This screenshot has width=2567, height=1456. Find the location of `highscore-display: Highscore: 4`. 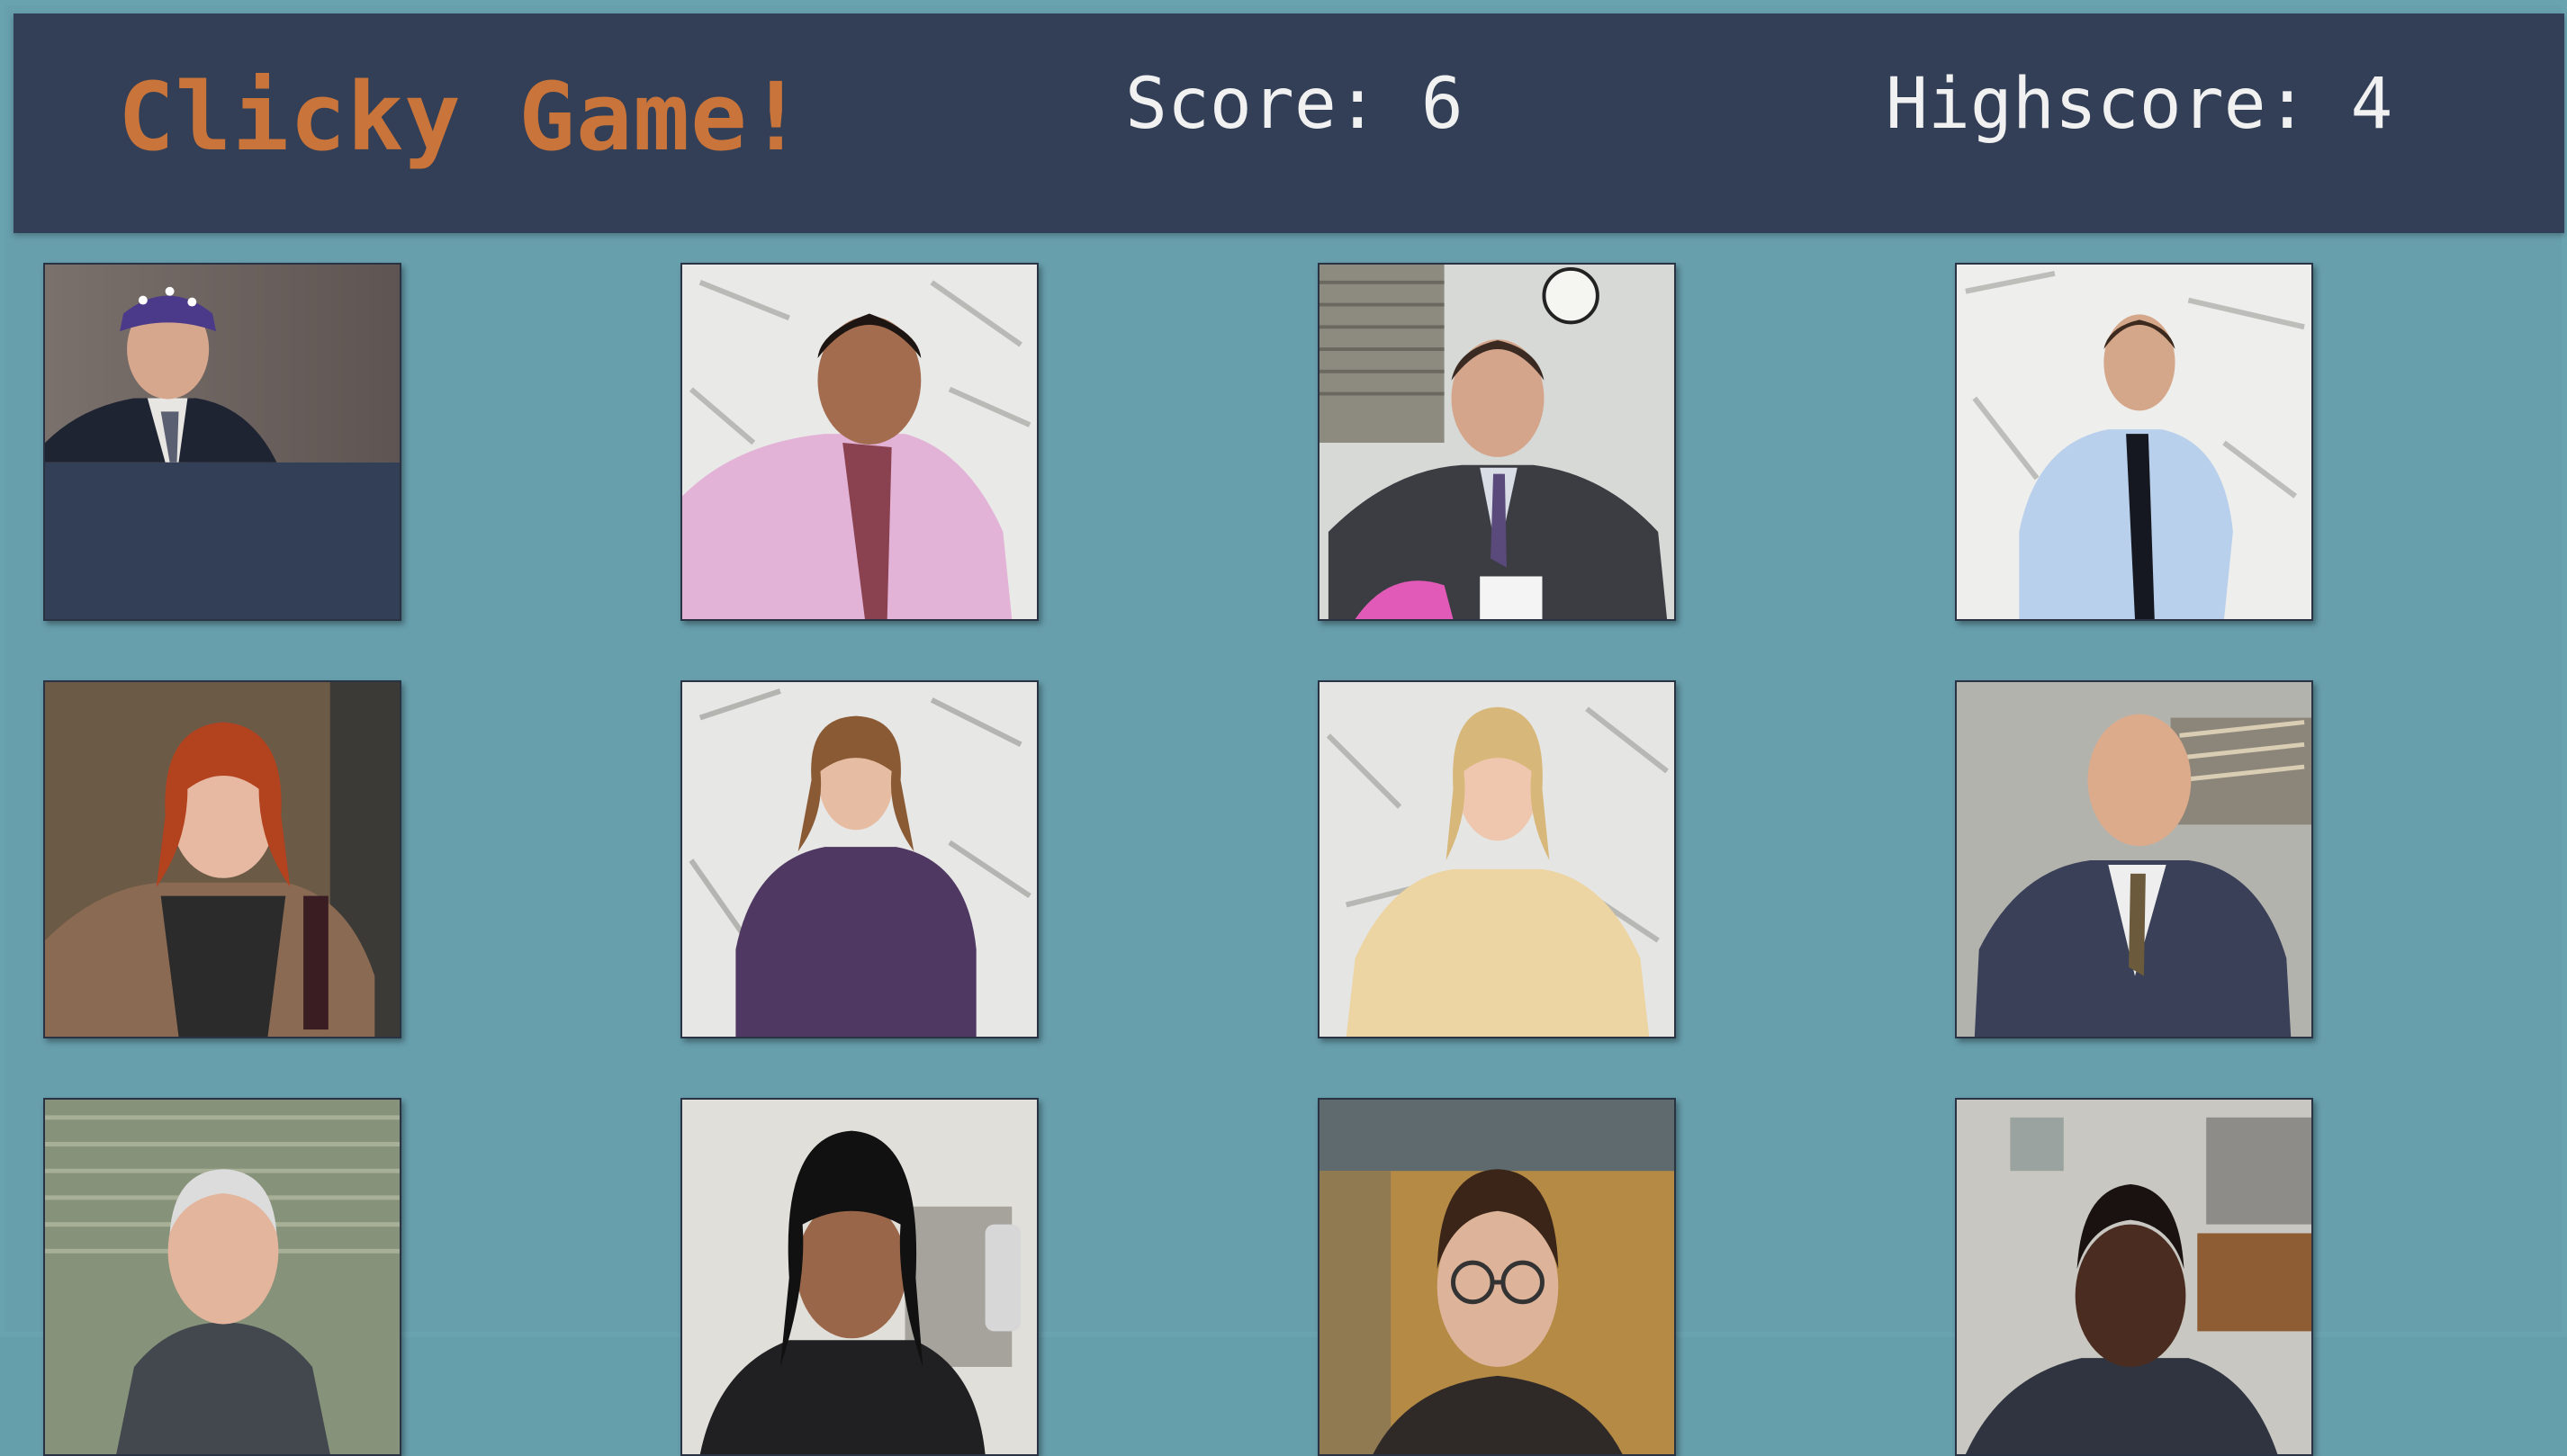

highscore-display: Highscore: 4 is located at coordinates (2139, 104).